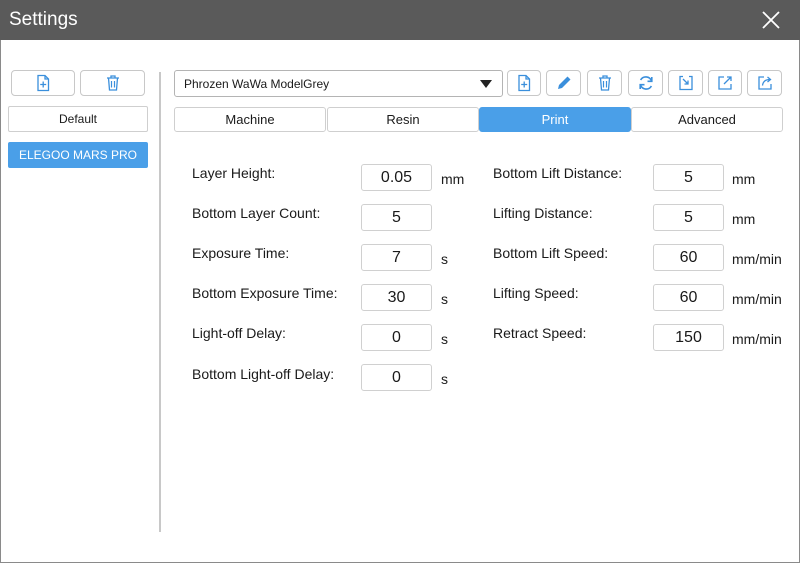 Image resolution: width=800 pixels, height=564 pixels. I want to click on lifting-speed-input: 60, so click(688, 297).